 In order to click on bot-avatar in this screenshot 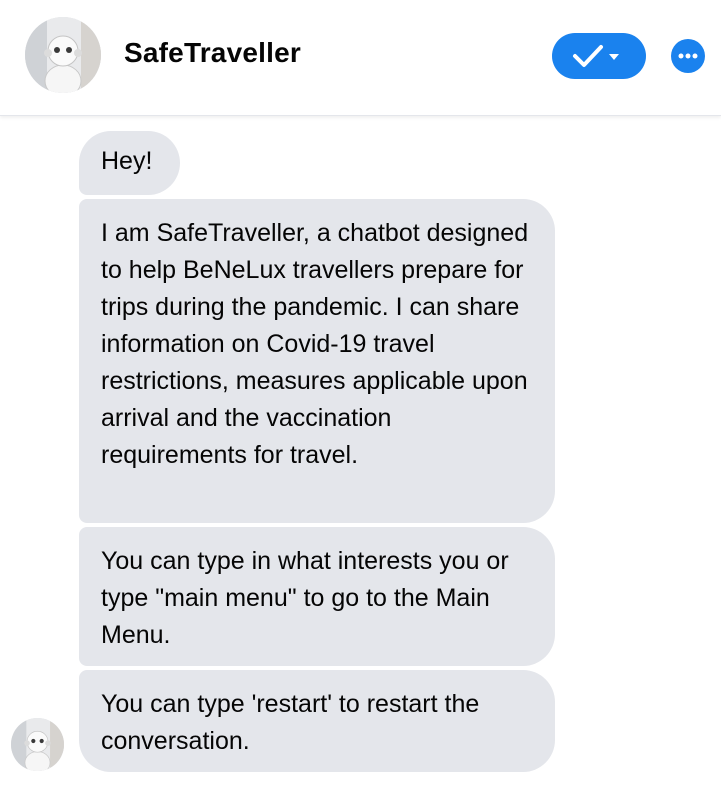, I will do `click(63, 55)`.